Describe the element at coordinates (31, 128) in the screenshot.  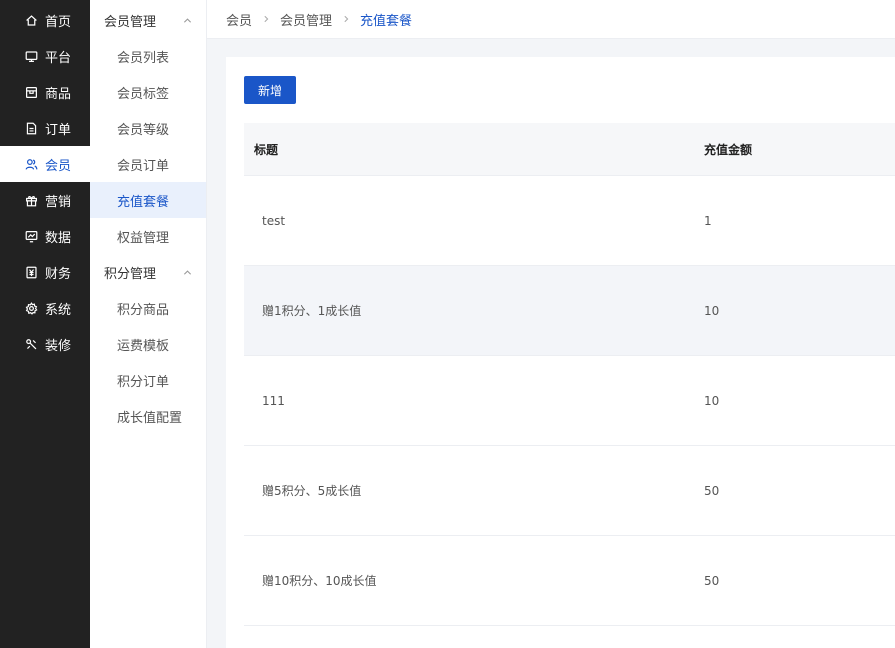
I see `document-icon` at that location.